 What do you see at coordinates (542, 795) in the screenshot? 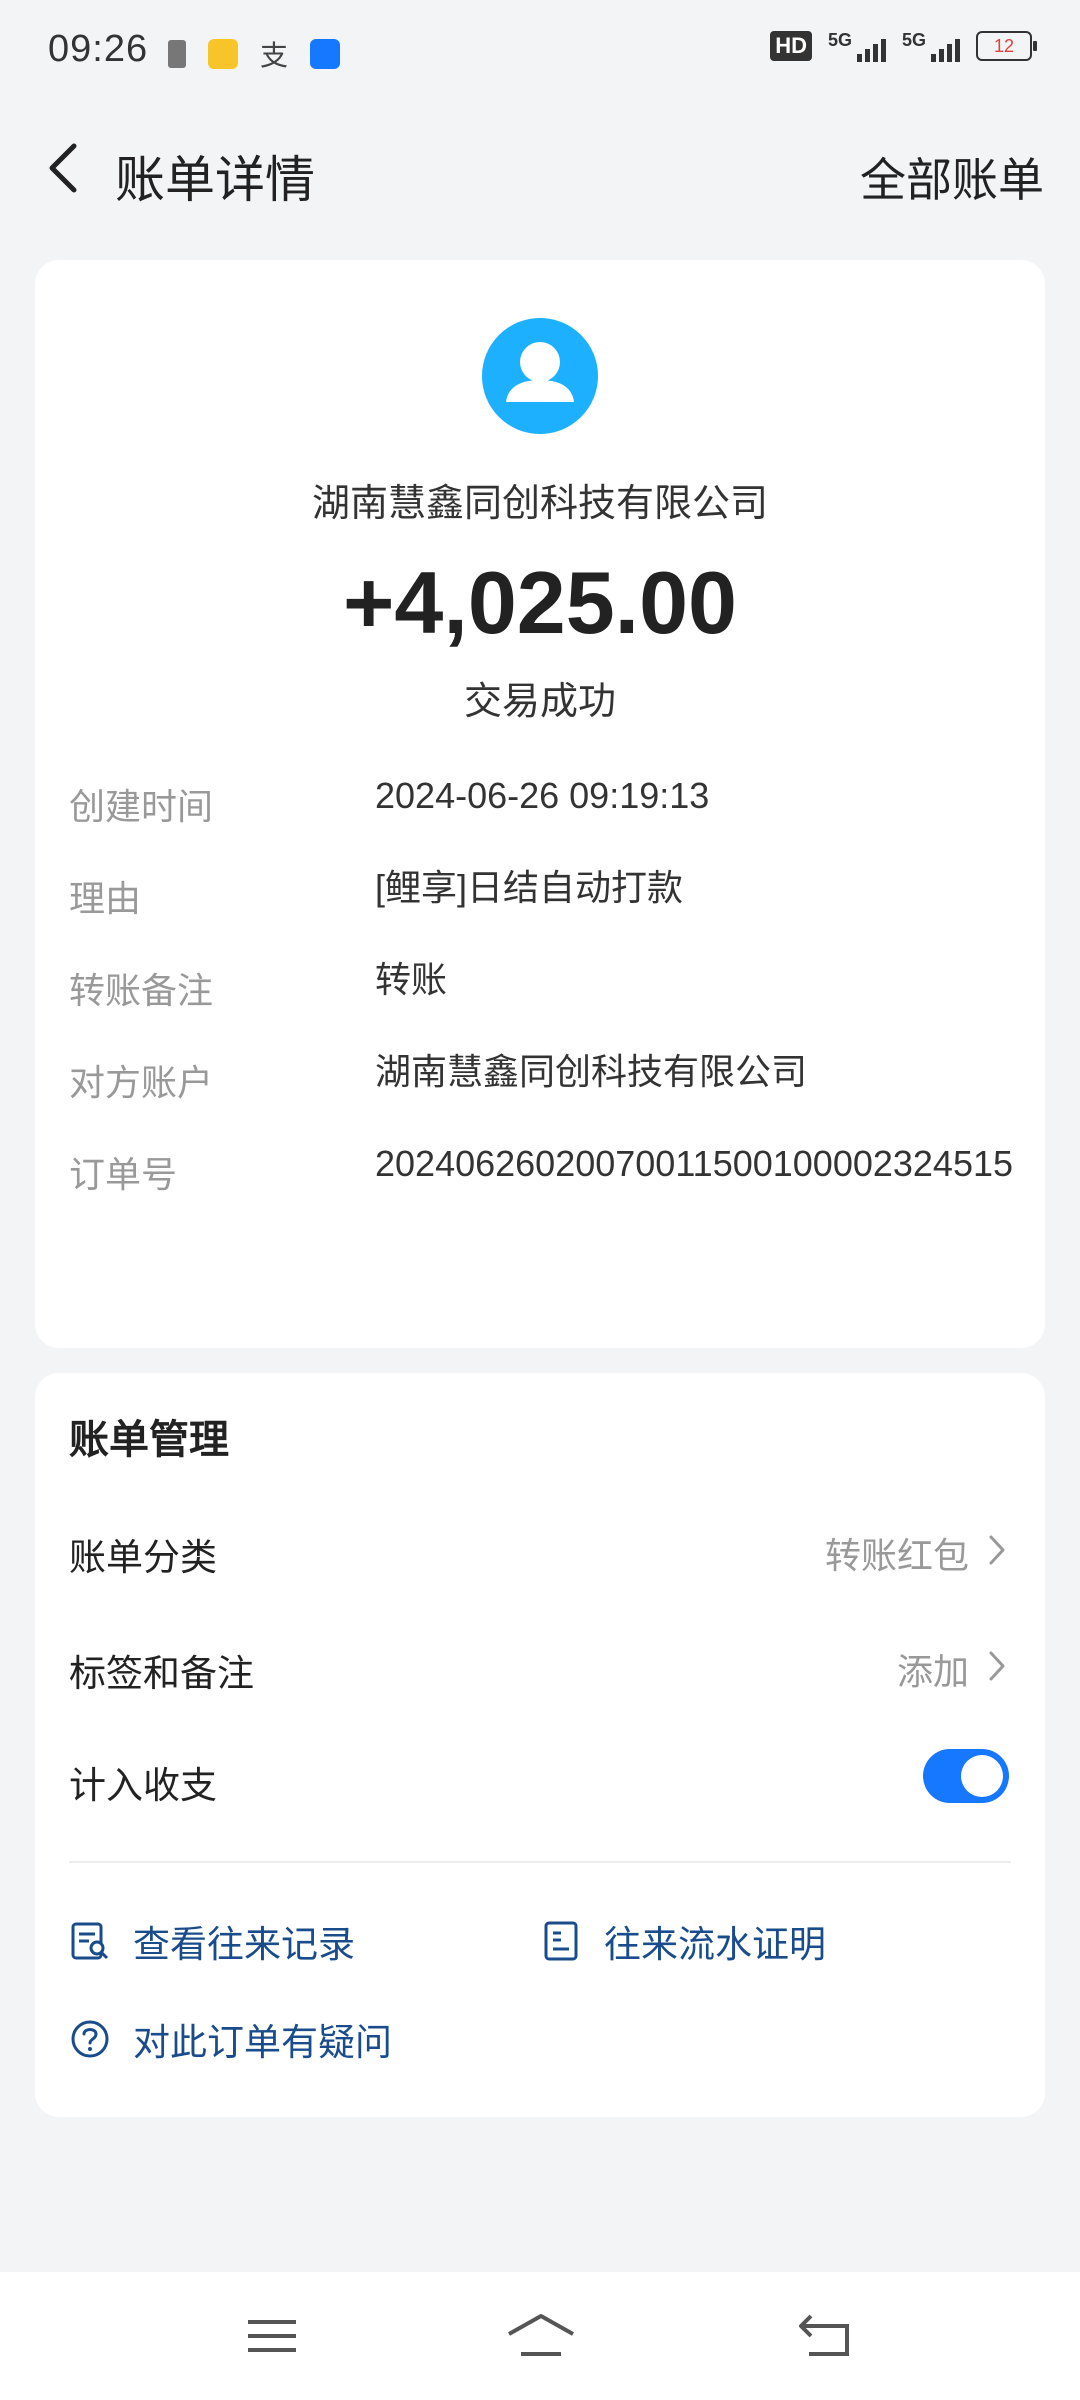
I see `detail-value: 2024-06-26 09:19:13` at bounding box center [542, 795].